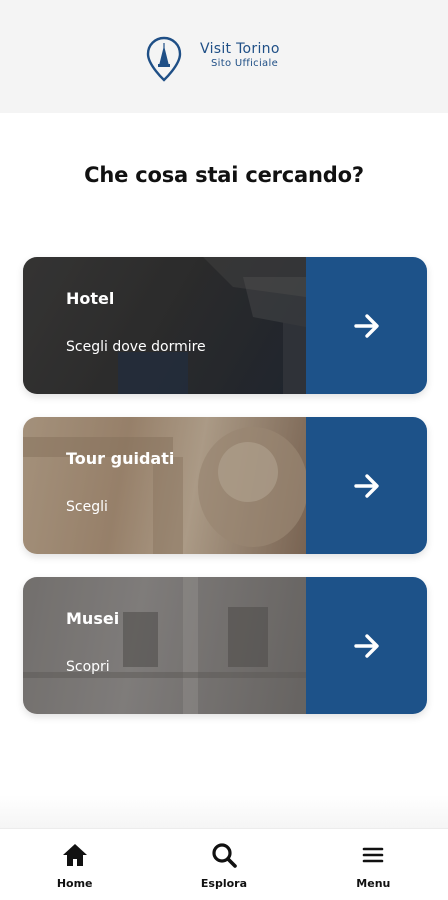 This screenshot has width=448, height=900. Describe the element at coordinates (120, 458) in the screenshot. I see `card-title: Tour guidati` at that location.